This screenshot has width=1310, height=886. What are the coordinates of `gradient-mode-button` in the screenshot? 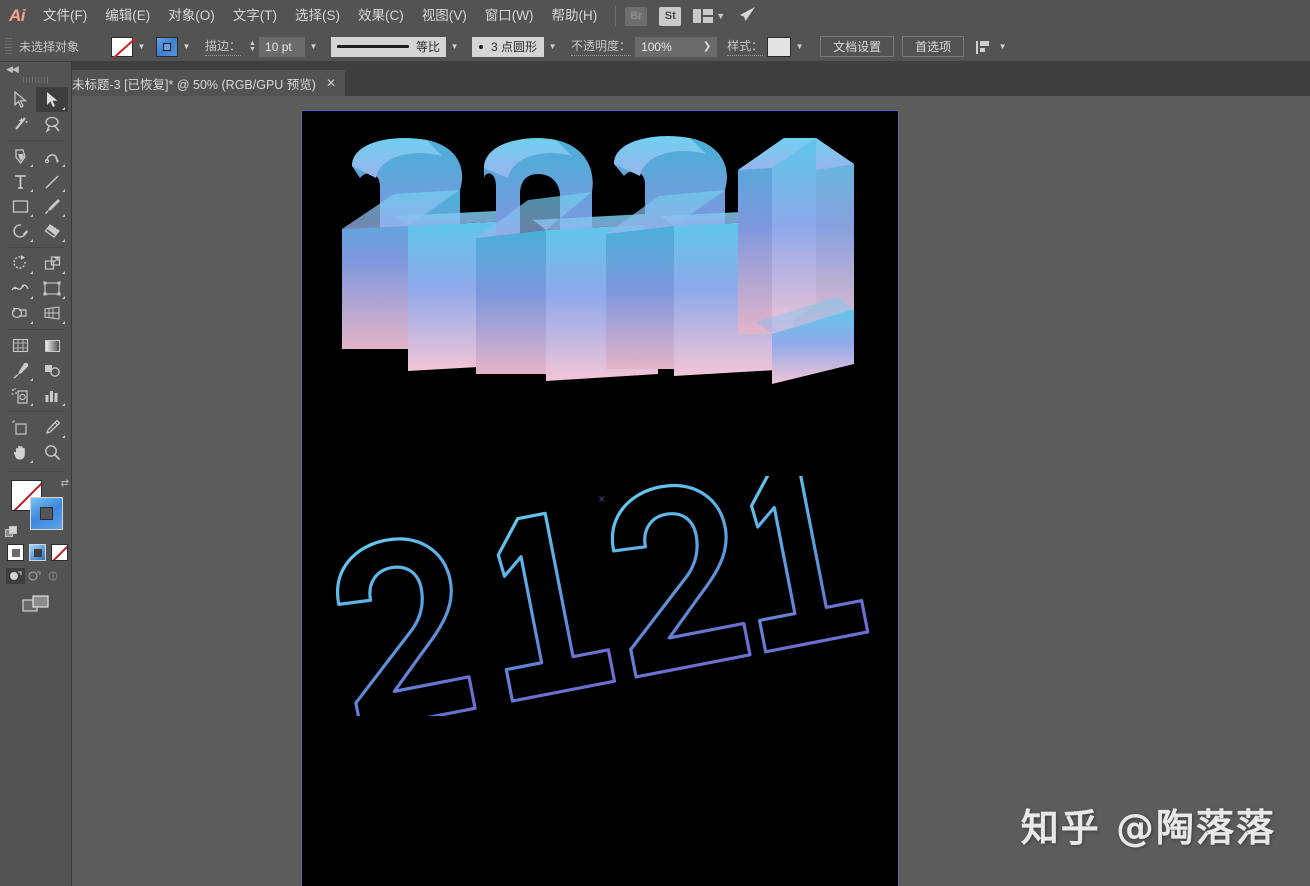 It's located at (37, 552).